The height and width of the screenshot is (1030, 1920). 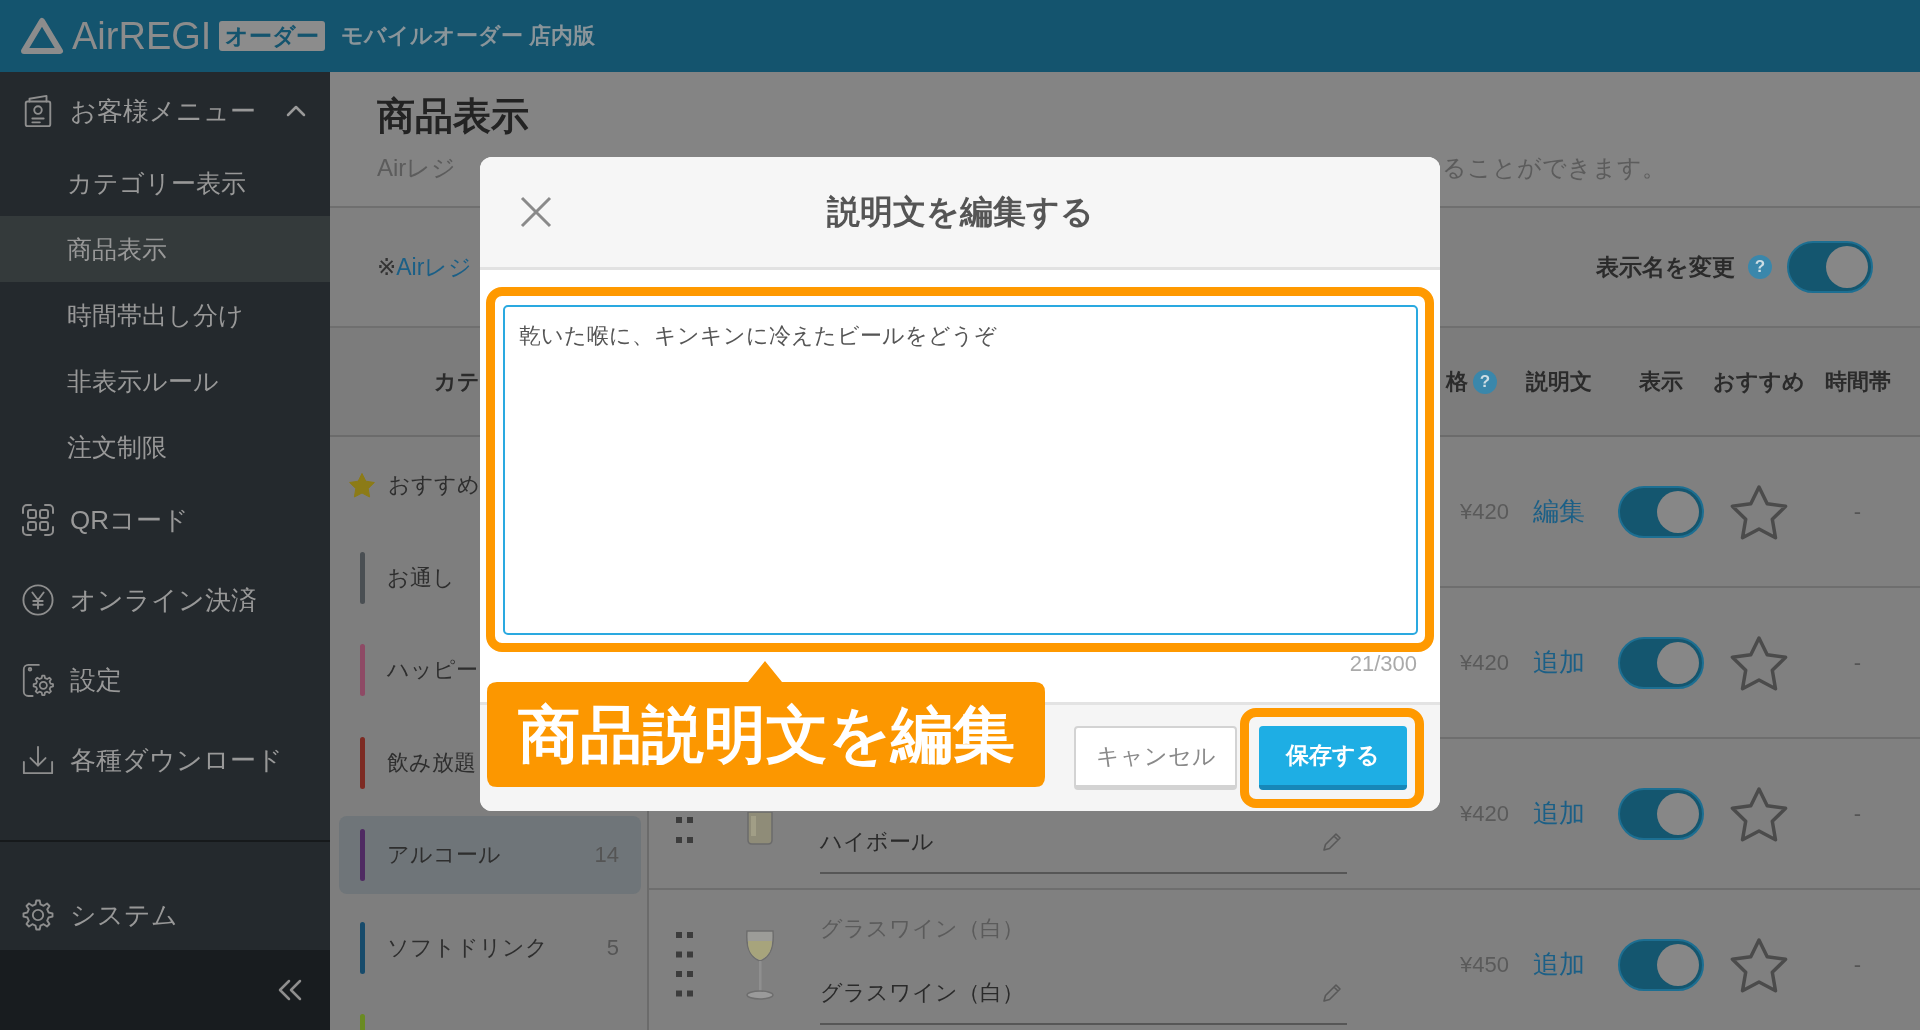 What do you see at coordinates (766, 724) in the screenshot?
I see `annotation-callout: 商品説明文を編集` at bounding box center [766, 724].